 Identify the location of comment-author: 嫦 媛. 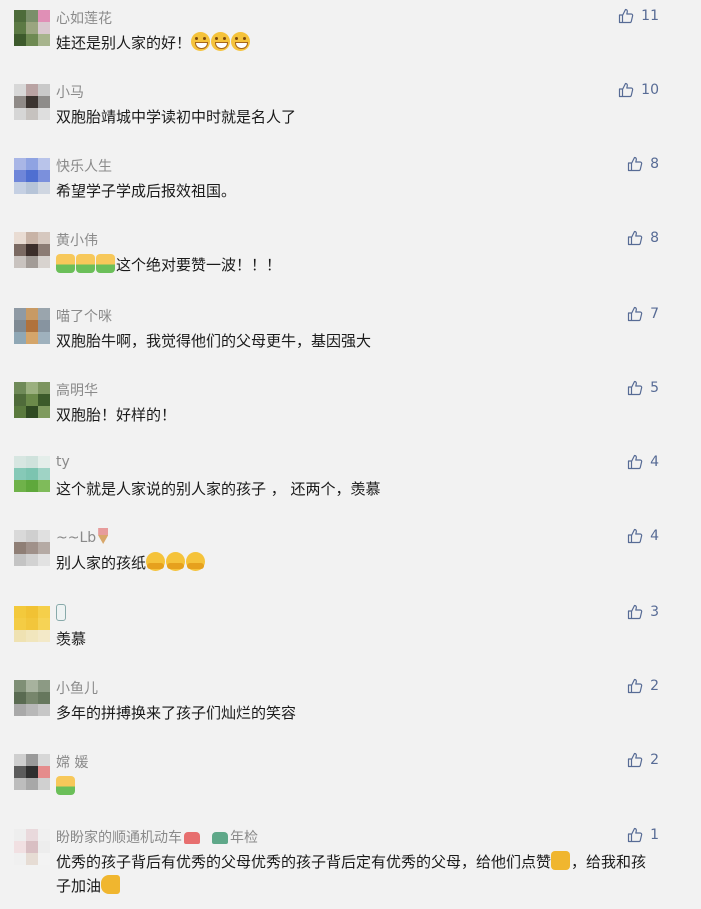
(72, 762).